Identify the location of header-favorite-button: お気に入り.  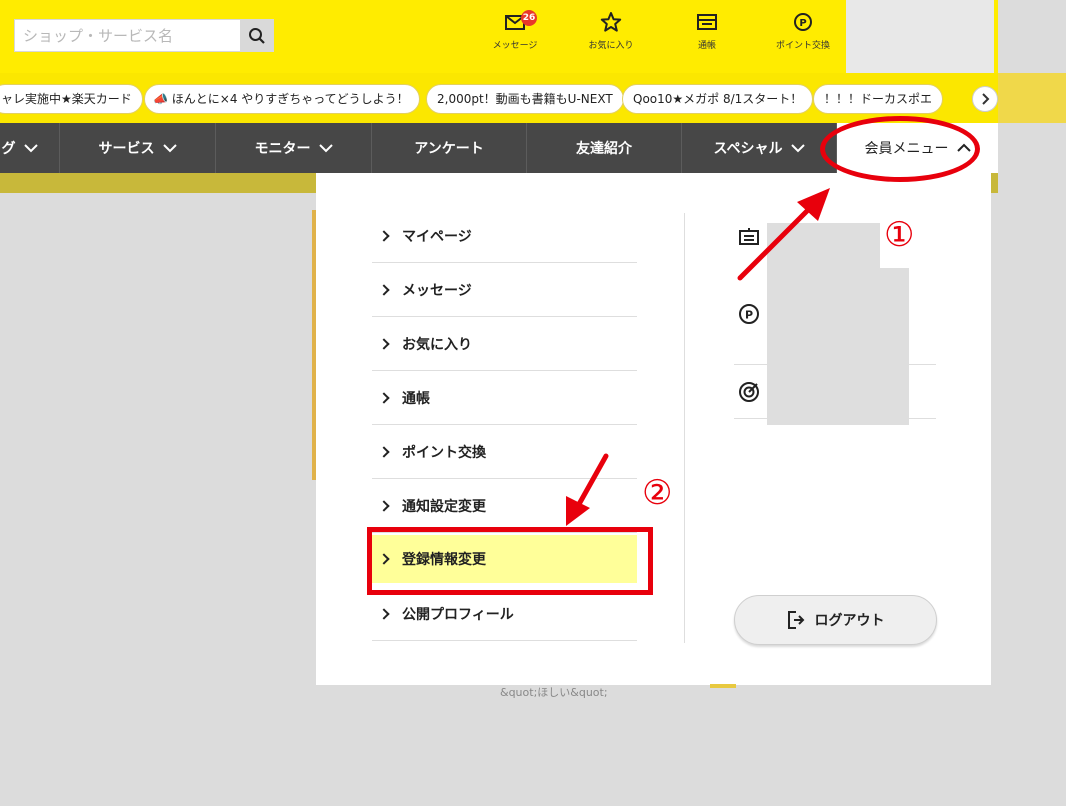
(611, 31).